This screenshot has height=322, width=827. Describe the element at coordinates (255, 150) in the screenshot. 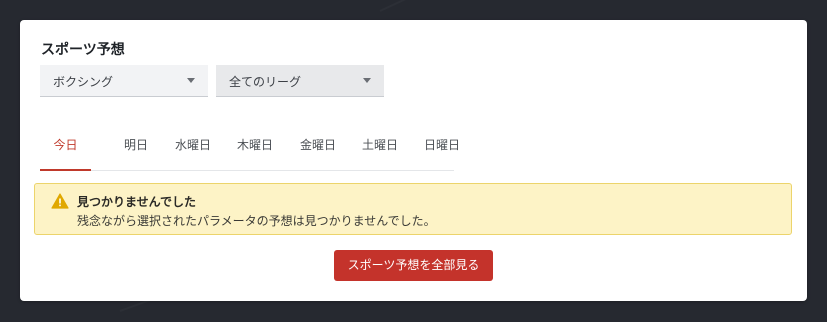

I see `tab-thursday: 木曜日` at that location.